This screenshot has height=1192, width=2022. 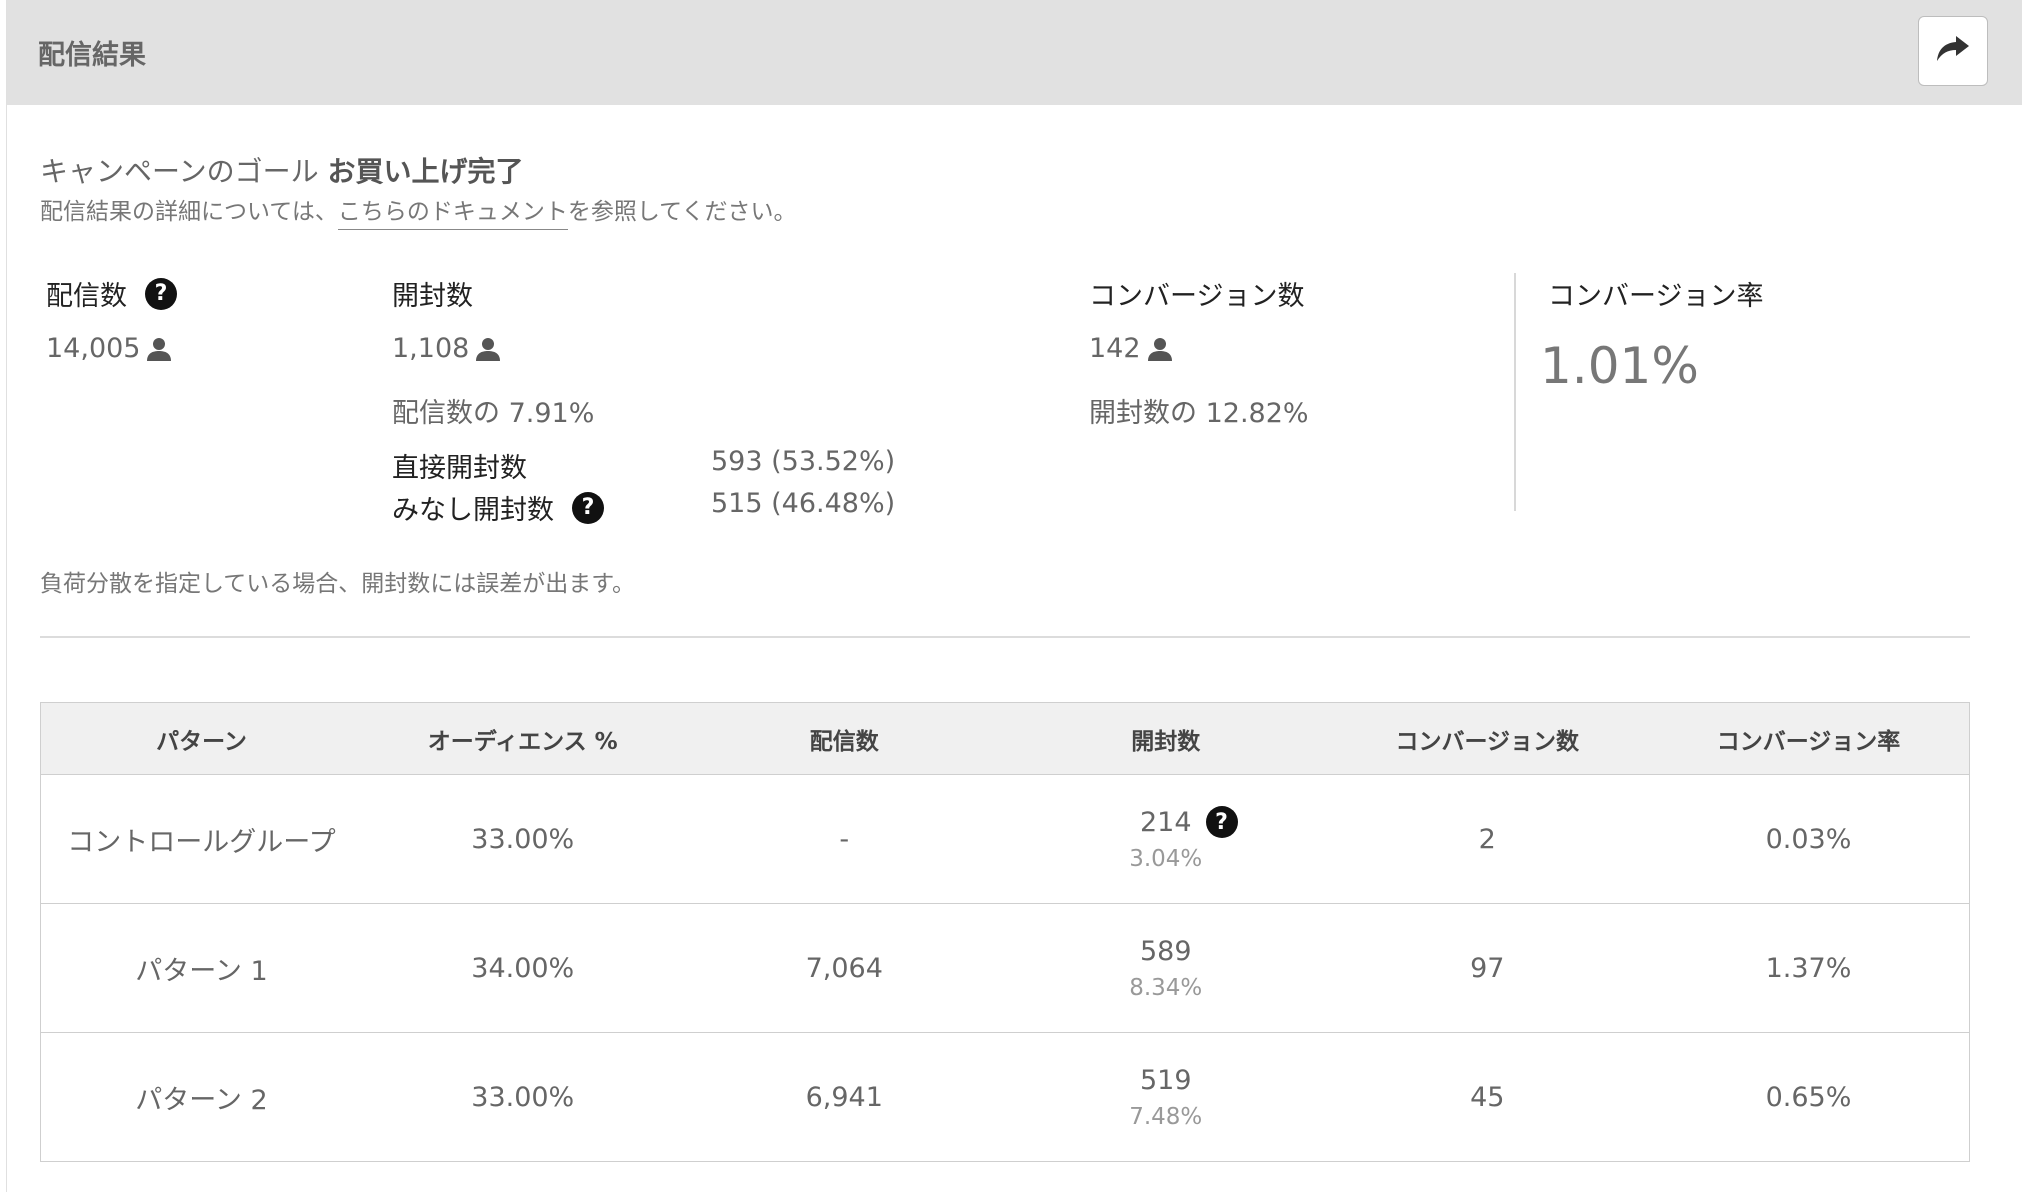 I want to click on conversions-ratio: 開封数の 12.82%, so click(x=1199, y=413).